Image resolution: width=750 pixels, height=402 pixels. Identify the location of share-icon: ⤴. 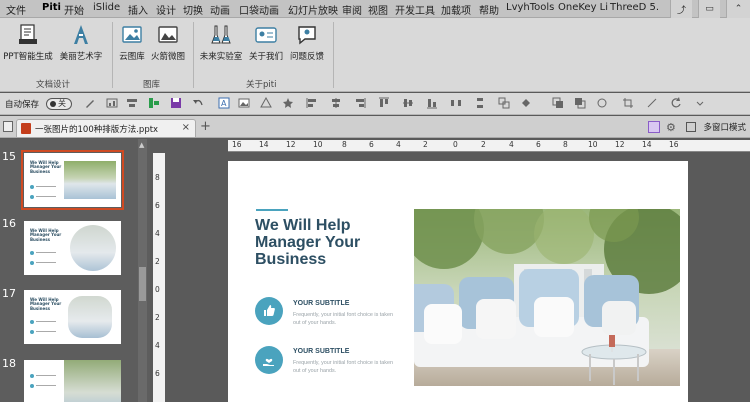
(681, 9).